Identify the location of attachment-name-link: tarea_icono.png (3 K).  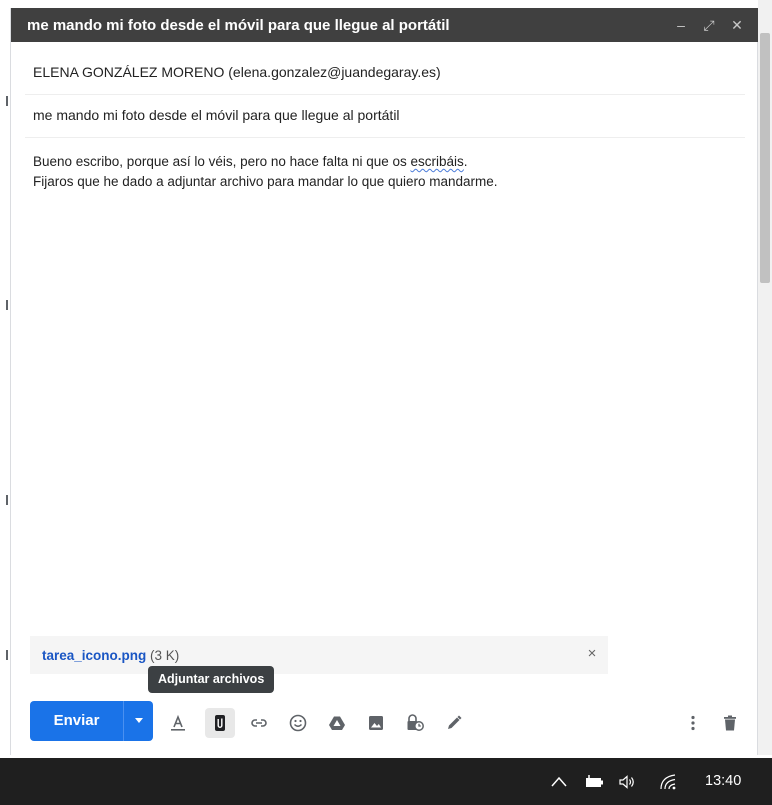
(110, 655).